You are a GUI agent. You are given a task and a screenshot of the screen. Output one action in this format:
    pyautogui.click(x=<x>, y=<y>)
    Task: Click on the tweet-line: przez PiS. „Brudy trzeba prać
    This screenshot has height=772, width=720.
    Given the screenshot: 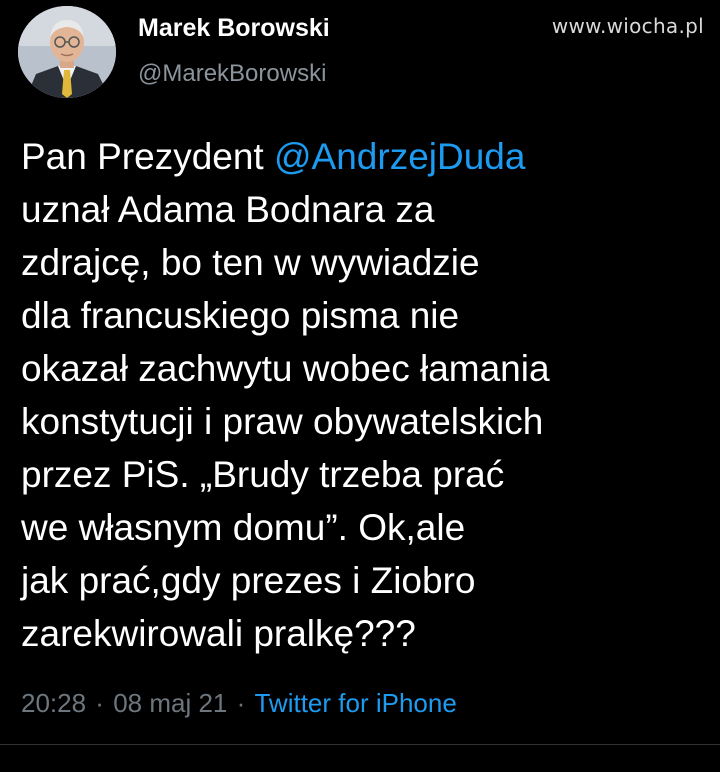 What is the action you would take?
    pyautogui.click(x=263, y=474)
    